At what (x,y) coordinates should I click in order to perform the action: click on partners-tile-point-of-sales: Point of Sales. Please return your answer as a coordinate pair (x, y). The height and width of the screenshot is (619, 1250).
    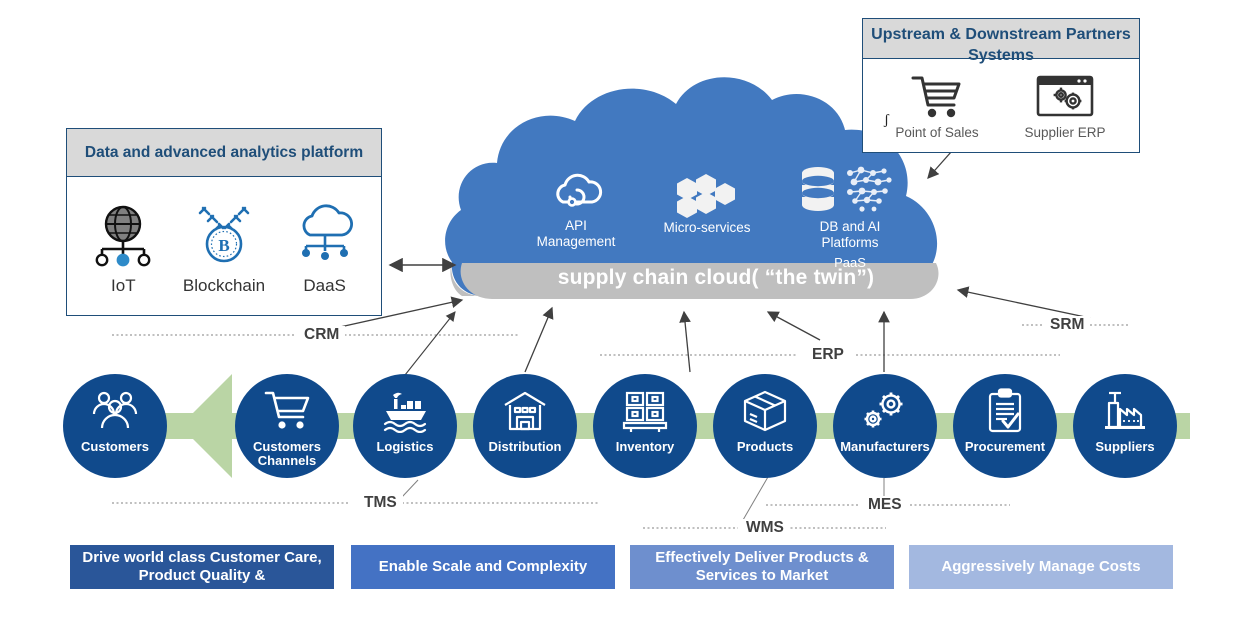
    Looking at the image, I should click on (937, 106).